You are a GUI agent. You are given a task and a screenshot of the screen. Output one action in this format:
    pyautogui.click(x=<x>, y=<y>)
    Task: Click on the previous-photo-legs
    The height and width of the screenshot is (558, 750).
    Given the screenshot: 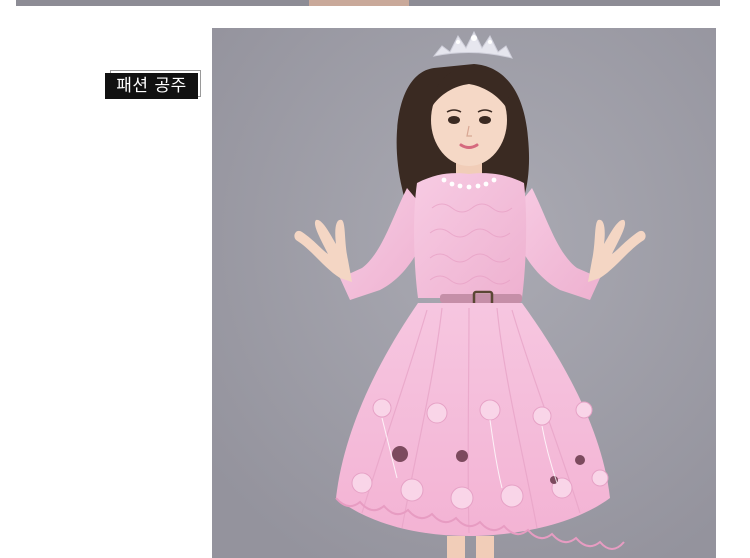 What is the action you would take?
    pyautogui.click(x=359, y=3)
    